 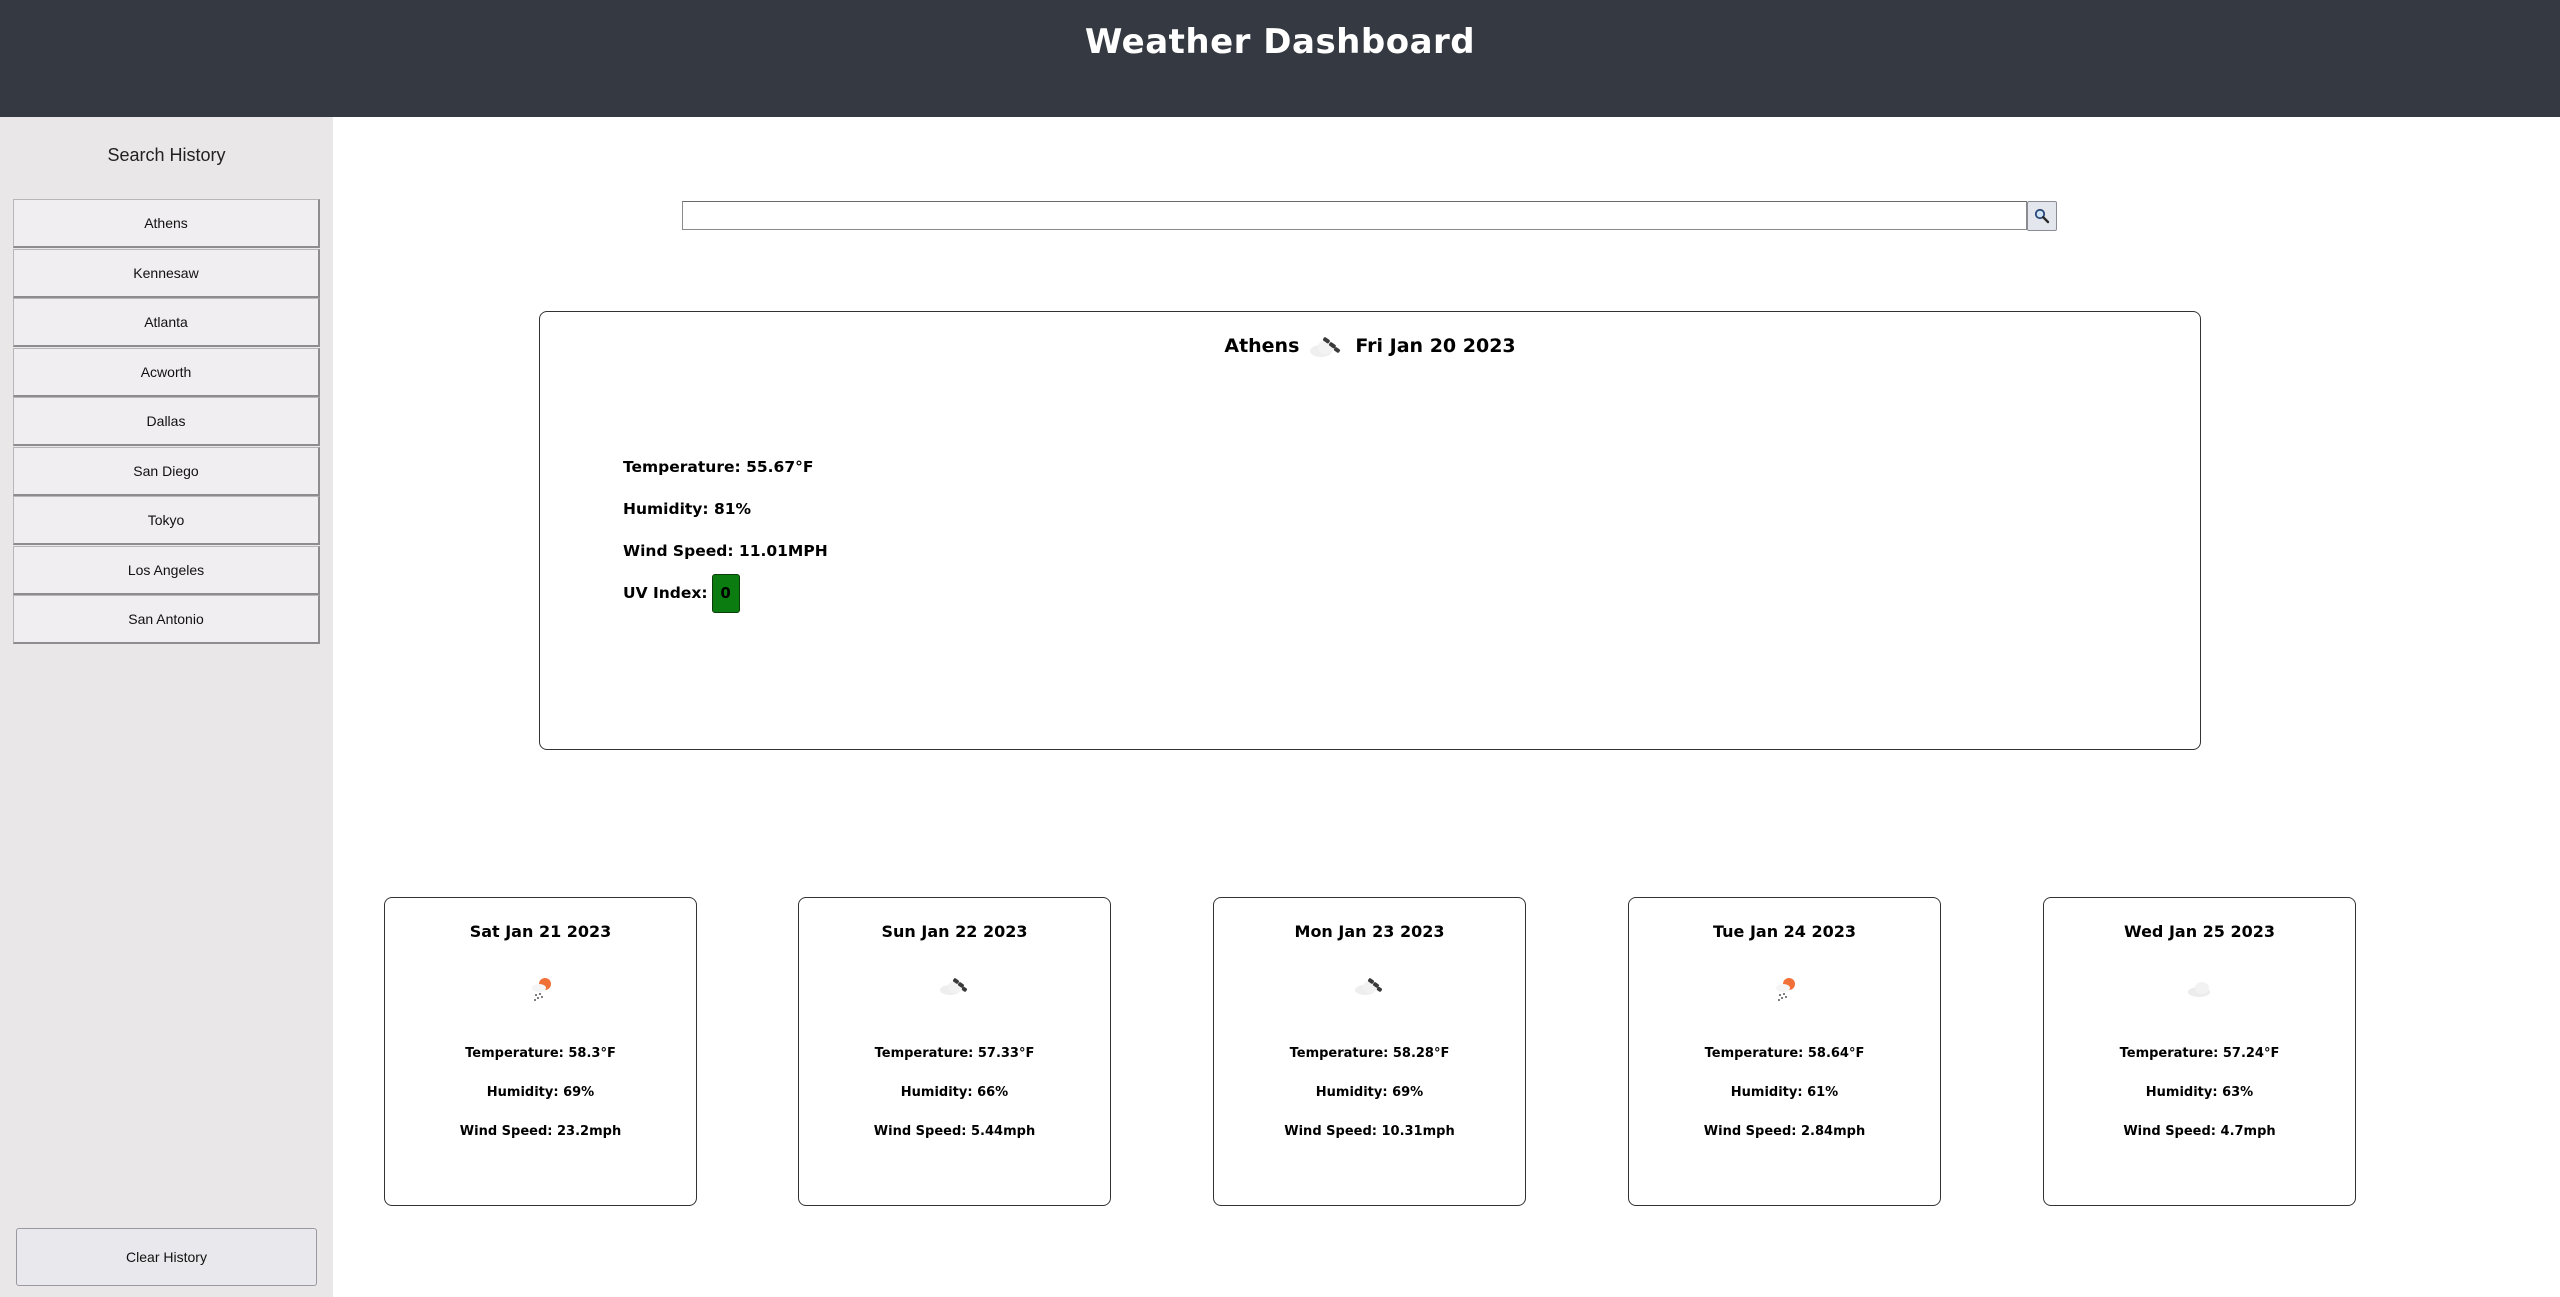 What do you see at coordinates (166, 223) in the screenshot?
I see `history-item-athens: Athens` at bounding box center [166, 223].